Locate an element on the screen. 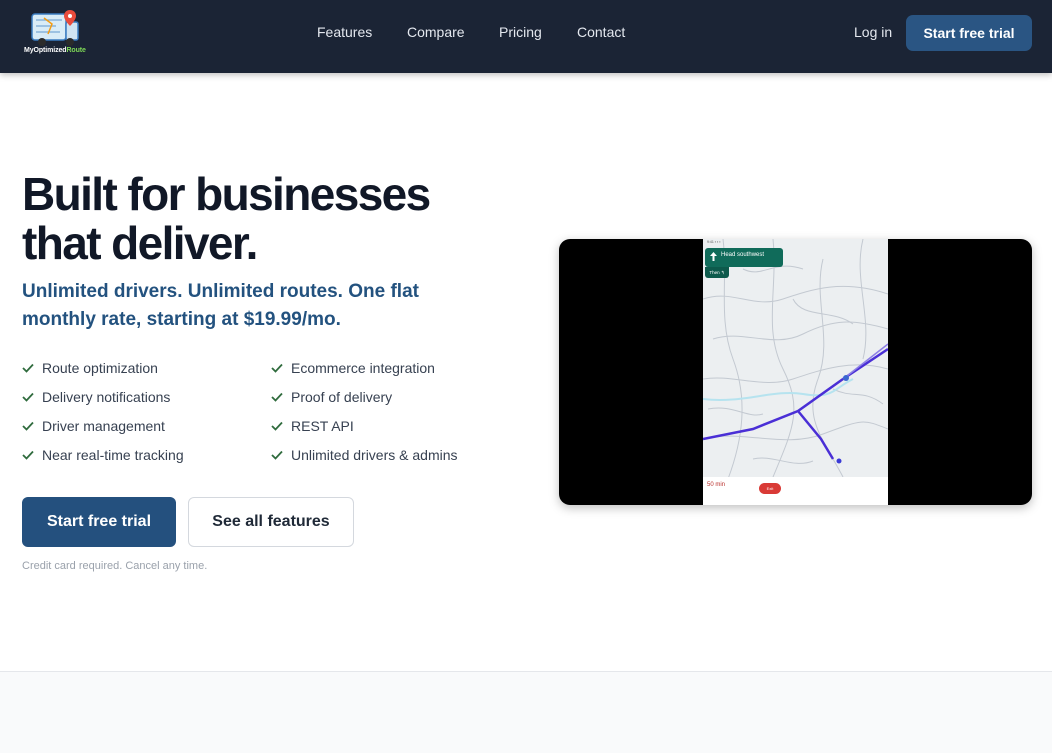 This screenshot has width=1052, height=753. feature-item: REST API is located at coordinates (312, 426).